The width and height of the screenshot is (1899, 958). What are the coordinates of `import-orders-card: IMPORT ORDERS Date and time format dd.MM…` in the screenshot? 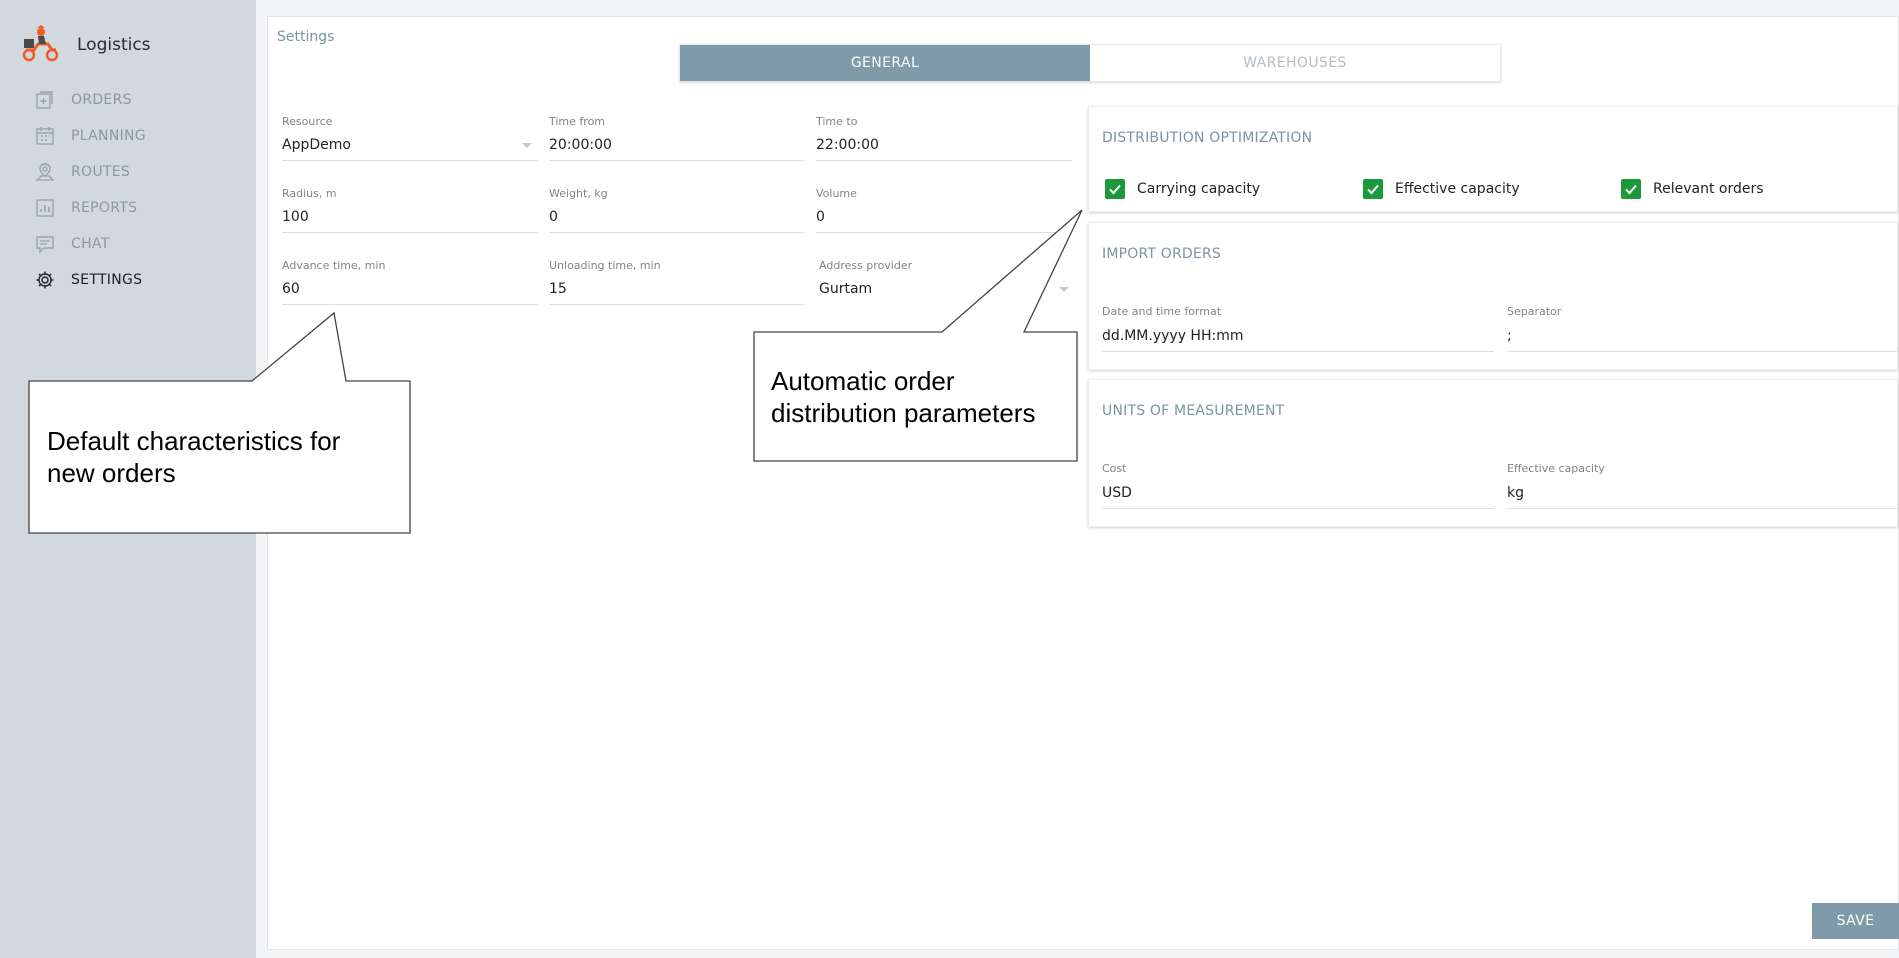 It's located at (1493, 296).